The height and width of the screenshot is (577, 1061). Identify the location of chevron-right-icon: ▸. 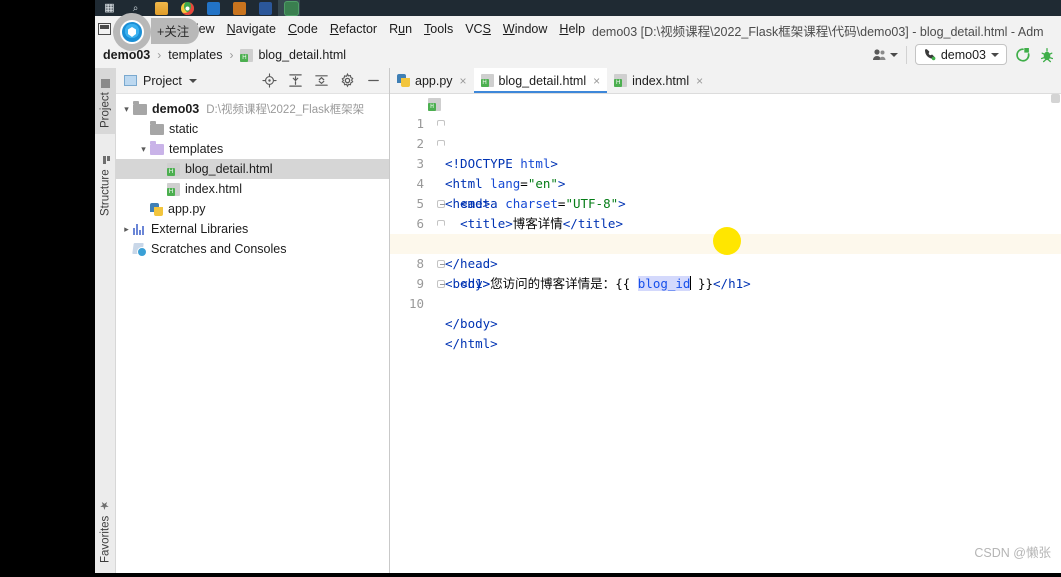
(126, 229).